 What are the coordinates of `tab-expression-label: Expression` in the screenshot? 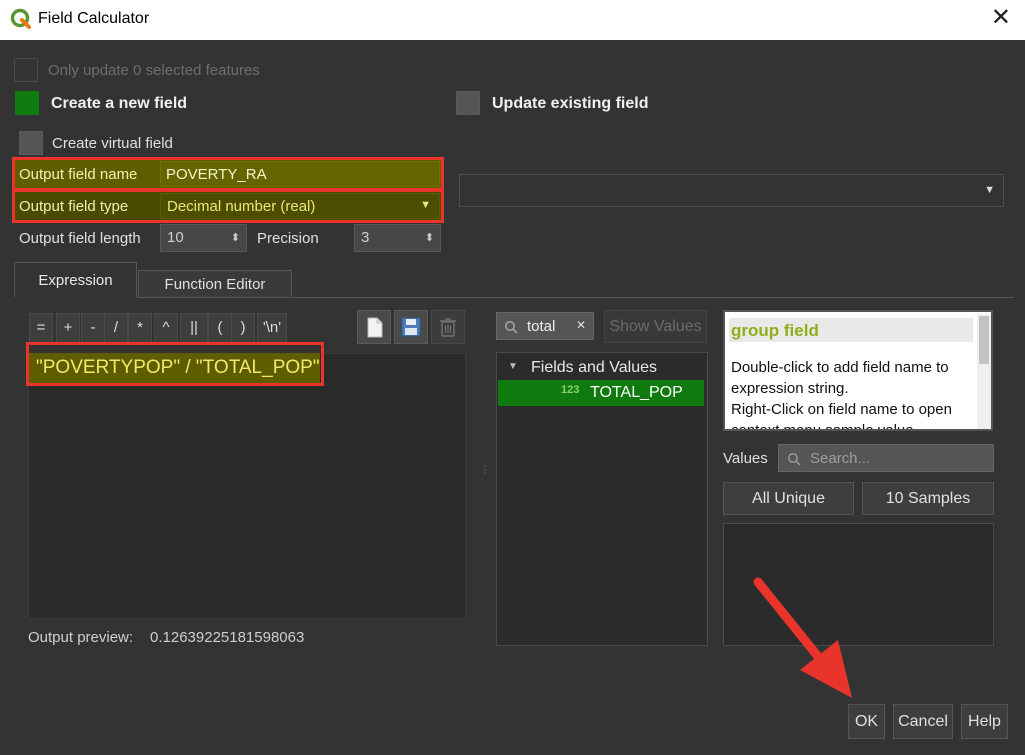 It's located at (75, 280).